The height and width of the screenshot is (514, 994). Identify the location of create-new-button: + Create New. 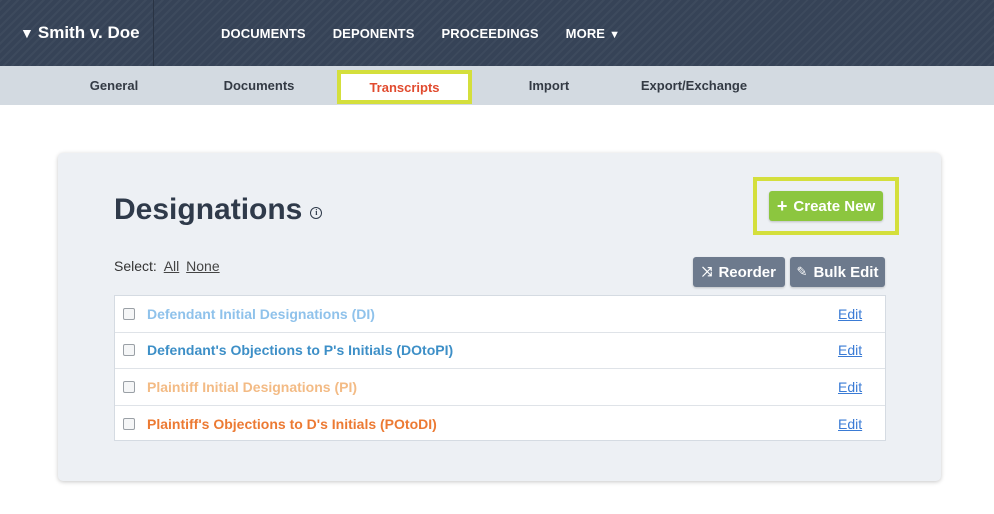
(826, 206).